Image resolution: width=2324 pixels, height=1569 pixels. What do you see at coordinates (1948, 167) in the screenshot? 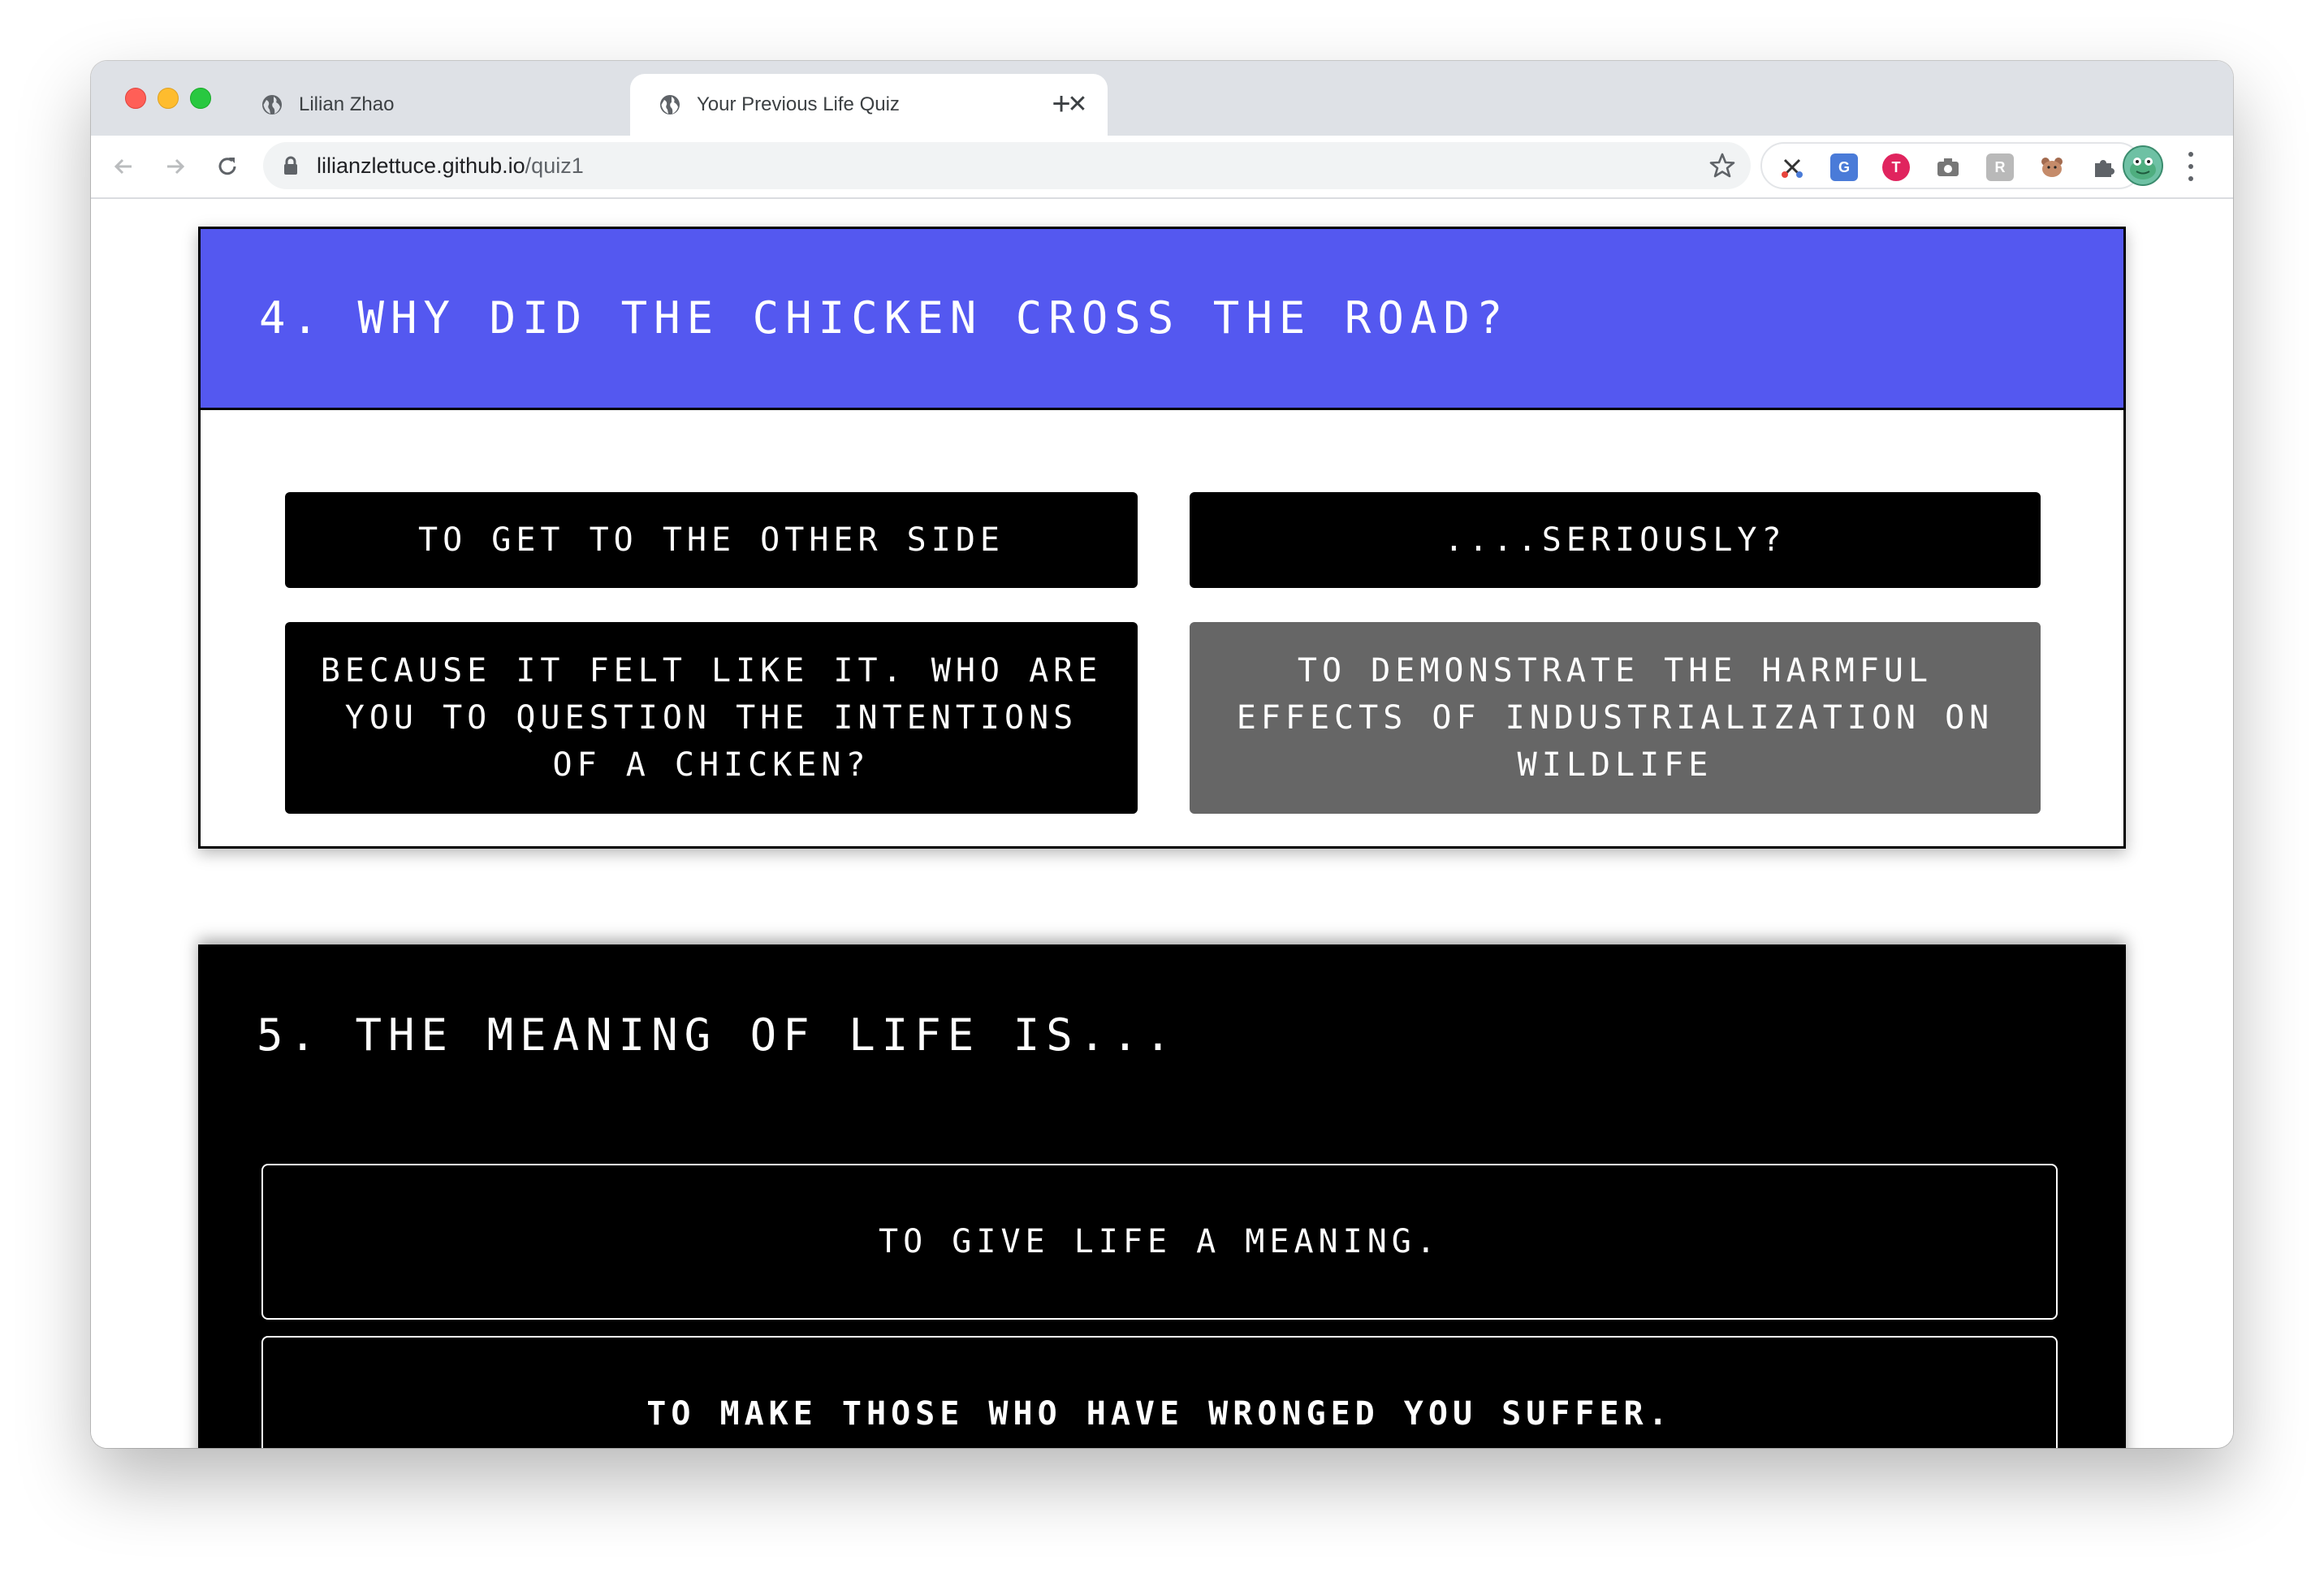
I see `camera-icon` at bounding box center [1948, 167].